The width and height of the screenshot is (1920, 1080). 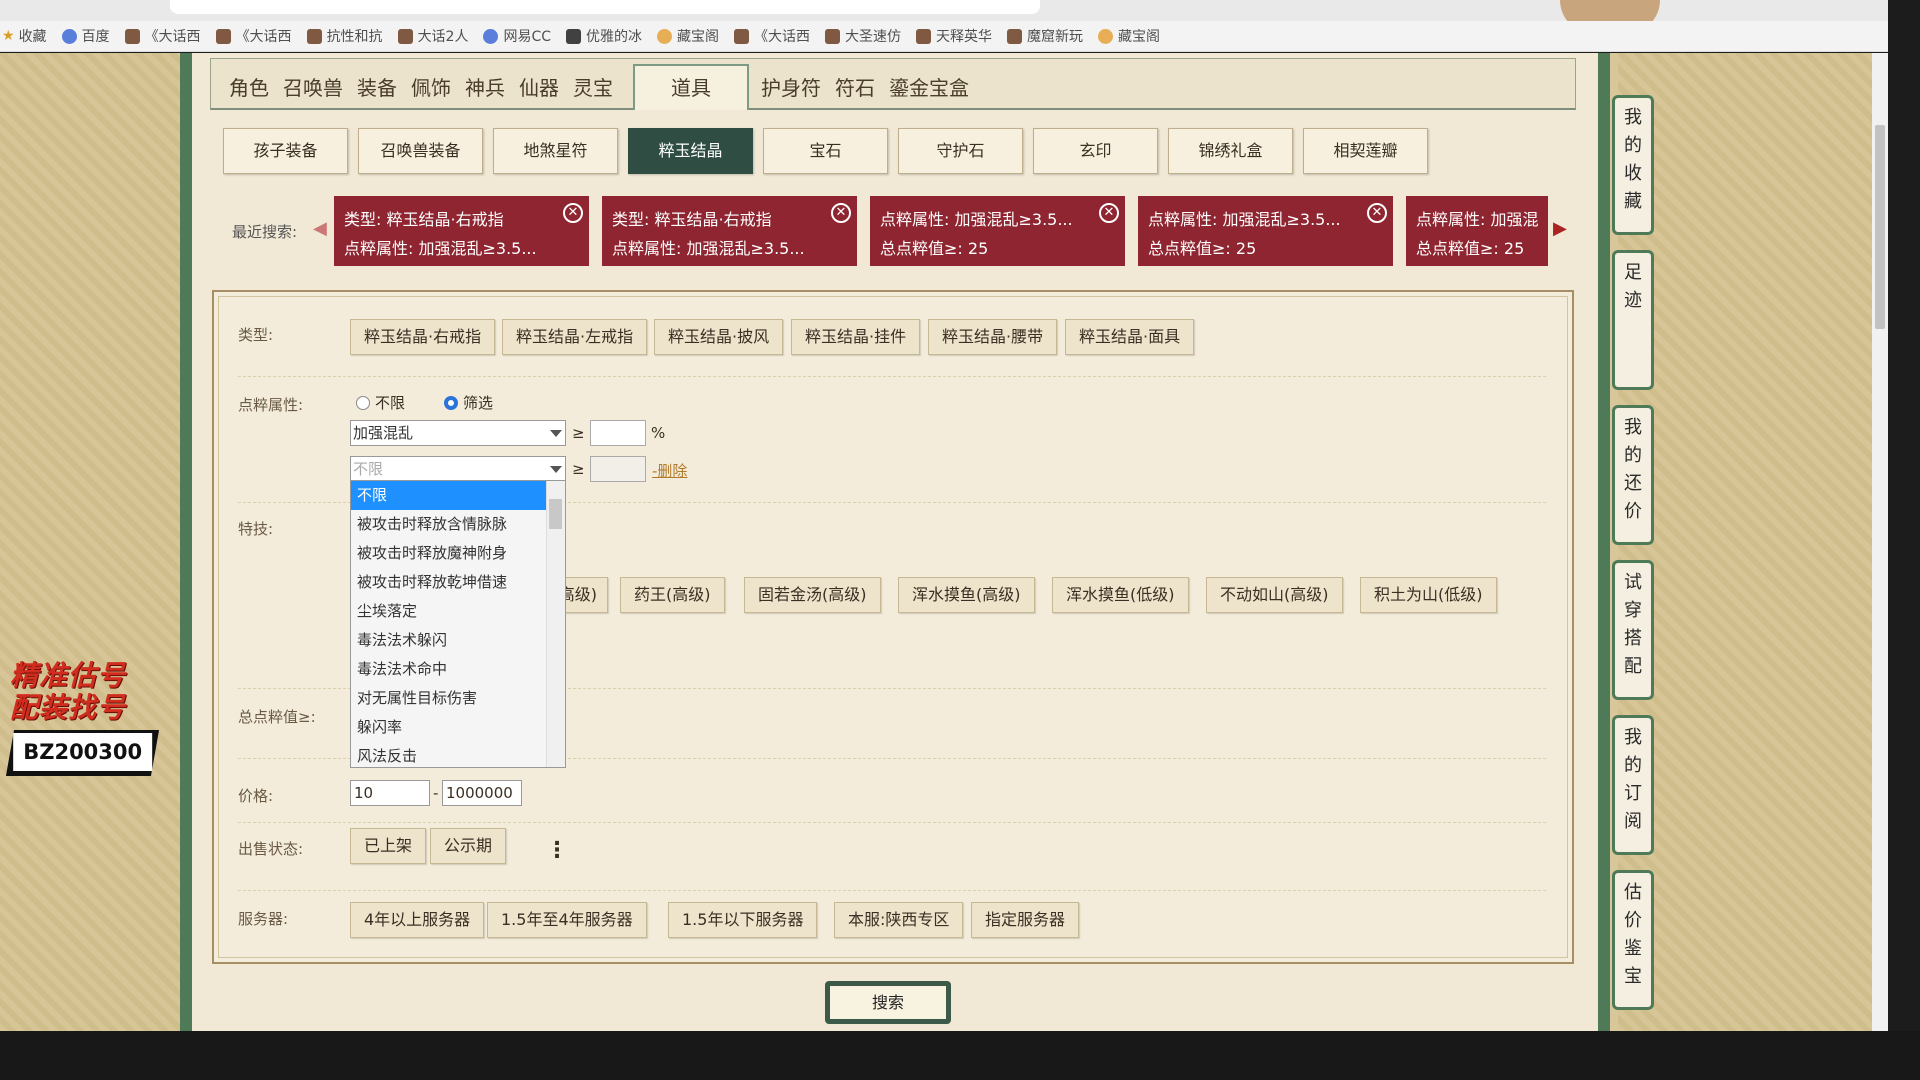 I want to click on type-option: 粹玉结晶·腰带, so click(x=993, y=337).